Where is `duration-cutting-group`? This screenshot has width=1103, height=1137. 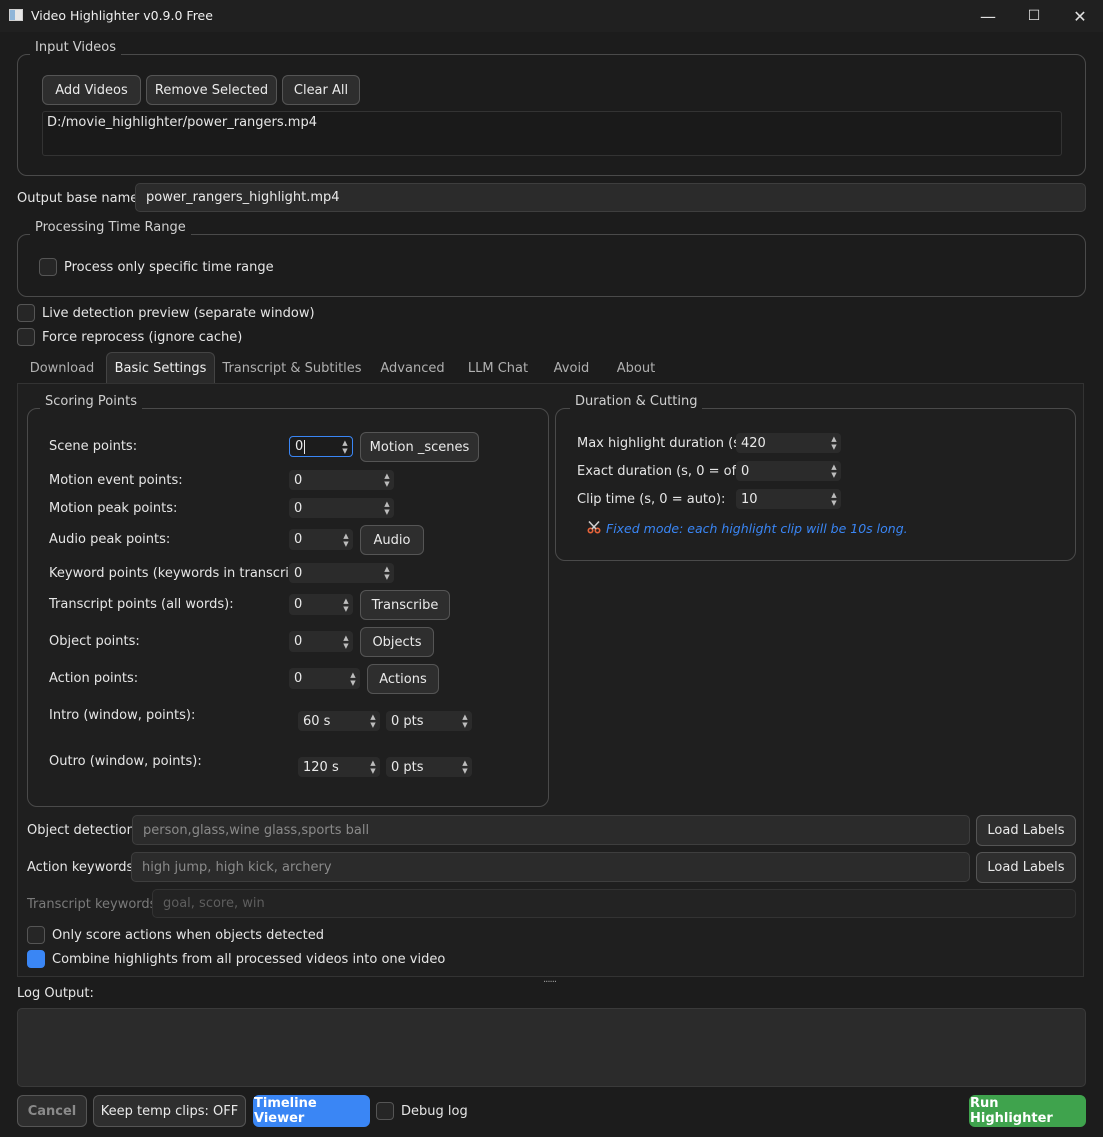 duration-cutting-group is located at coordinates (815, 484).